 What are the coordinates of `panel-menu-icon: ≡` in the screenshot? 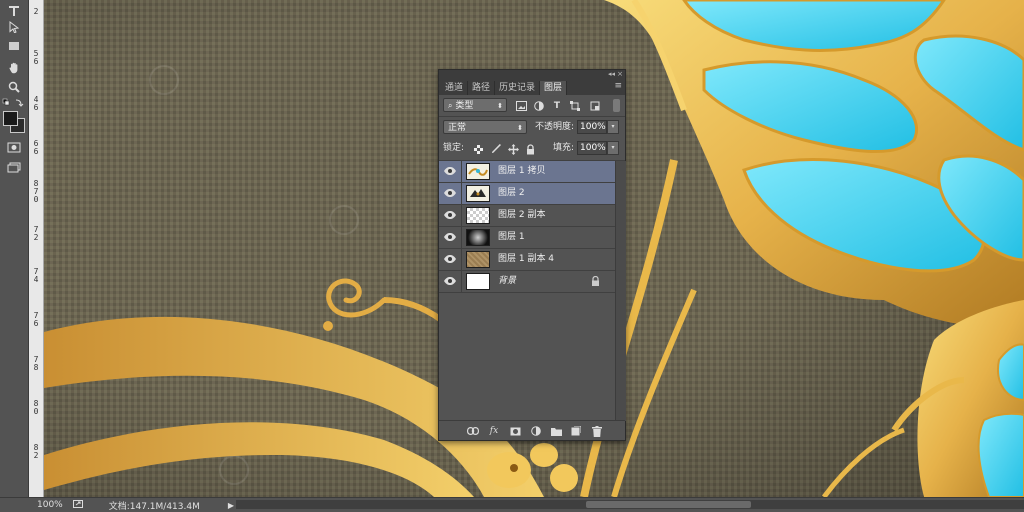 It's located at (618, 86).